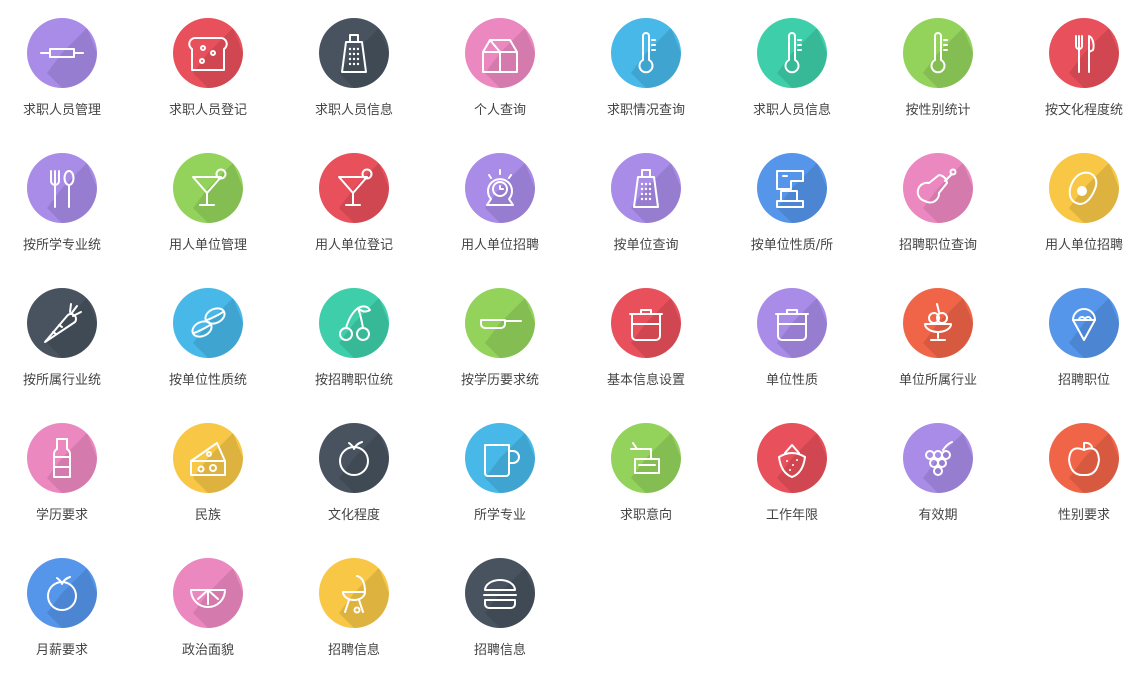  I want to click on app-tile: 求职意向, so click(646, 472).